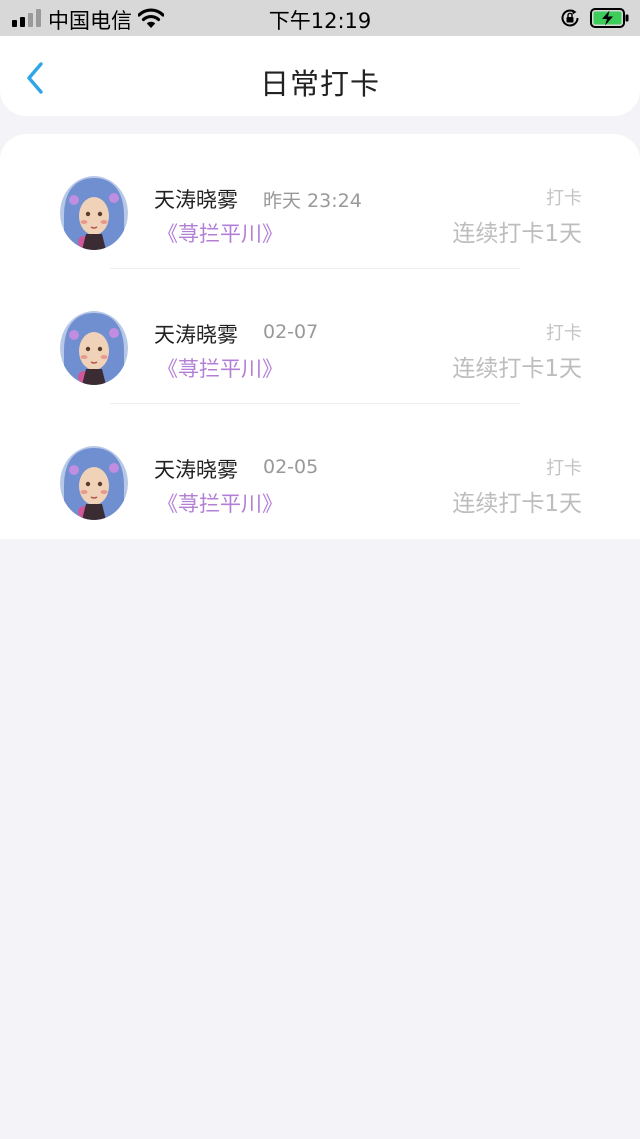 The width and height of the screenshot is (640, 1139). Describe the element at coordinates (319, 84) in the screenshot. I see `page-title: 日常打卡` at that location.